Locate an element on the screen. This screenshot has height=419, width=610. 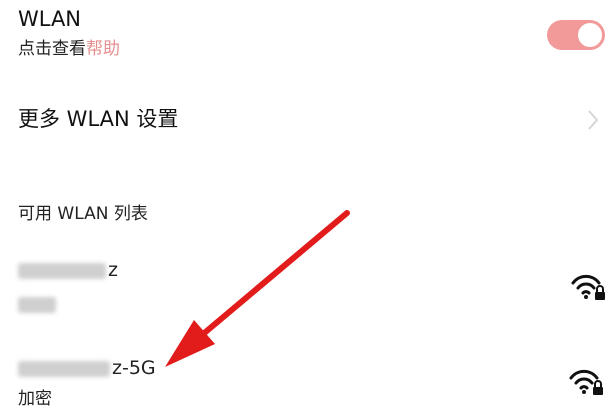
network-name-visible: z-5G is located at coordinates (134, 368).